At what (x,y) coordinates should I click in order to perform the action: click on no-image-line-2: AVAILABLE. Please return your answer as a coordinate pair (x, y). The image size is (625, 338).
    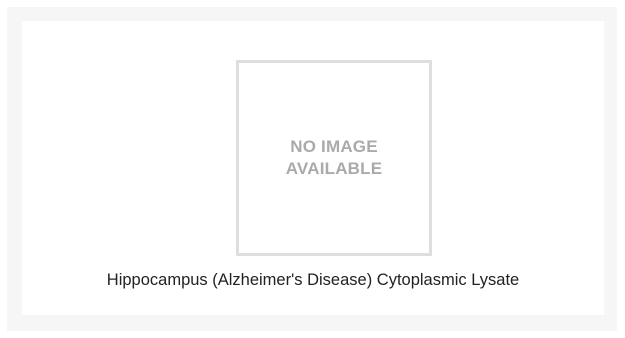
    Looking at the image, I should click on (334, 168).